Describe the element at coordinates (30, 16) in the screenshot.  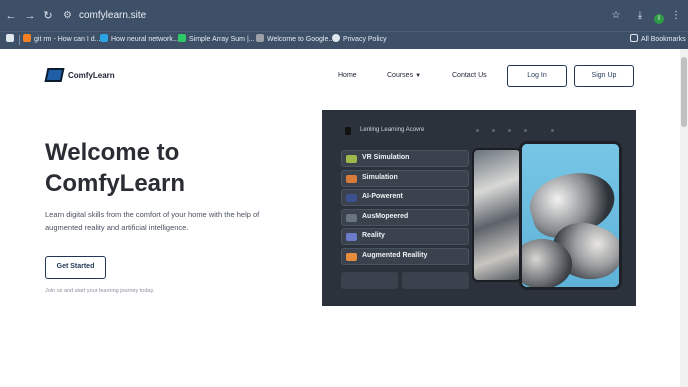
I see `forward-icon: →` at that location.